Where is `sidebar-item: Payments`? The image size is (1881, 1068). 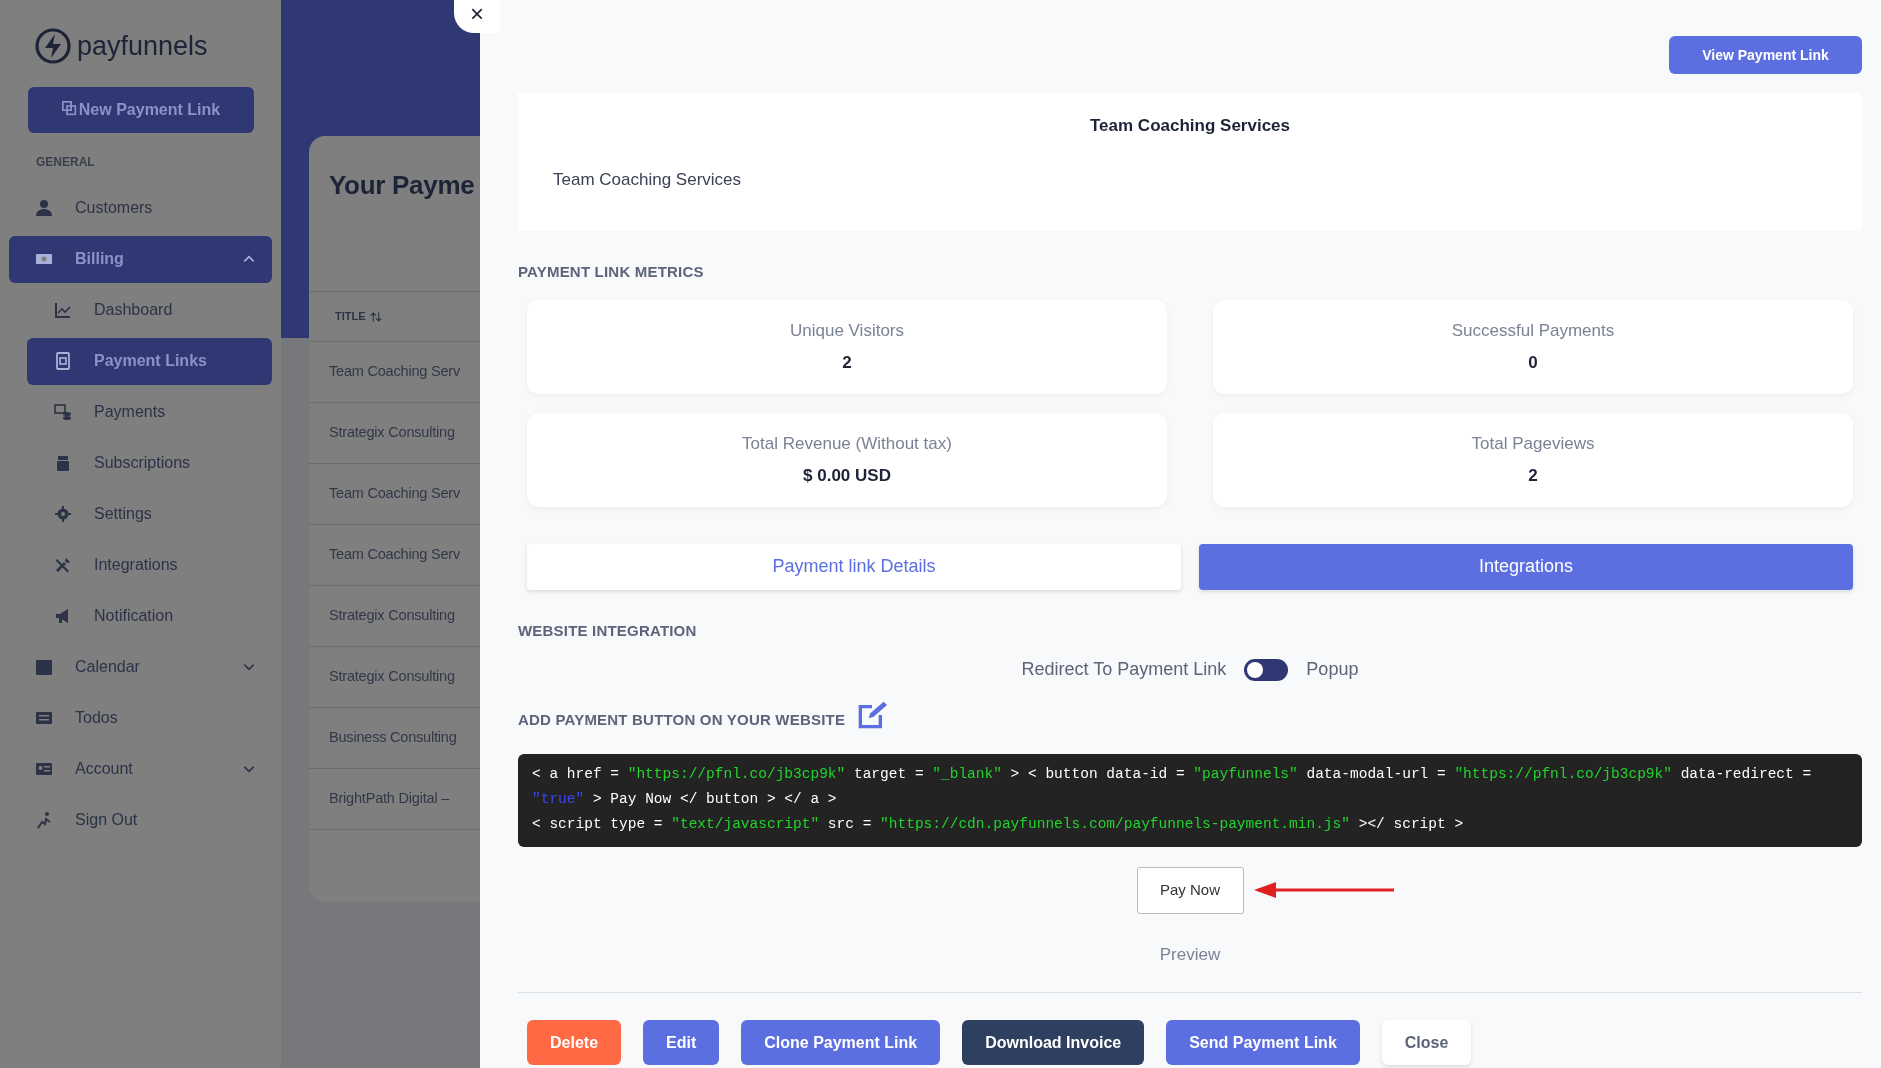 sidebar-item: Payments is located at coordinates (149, 412).